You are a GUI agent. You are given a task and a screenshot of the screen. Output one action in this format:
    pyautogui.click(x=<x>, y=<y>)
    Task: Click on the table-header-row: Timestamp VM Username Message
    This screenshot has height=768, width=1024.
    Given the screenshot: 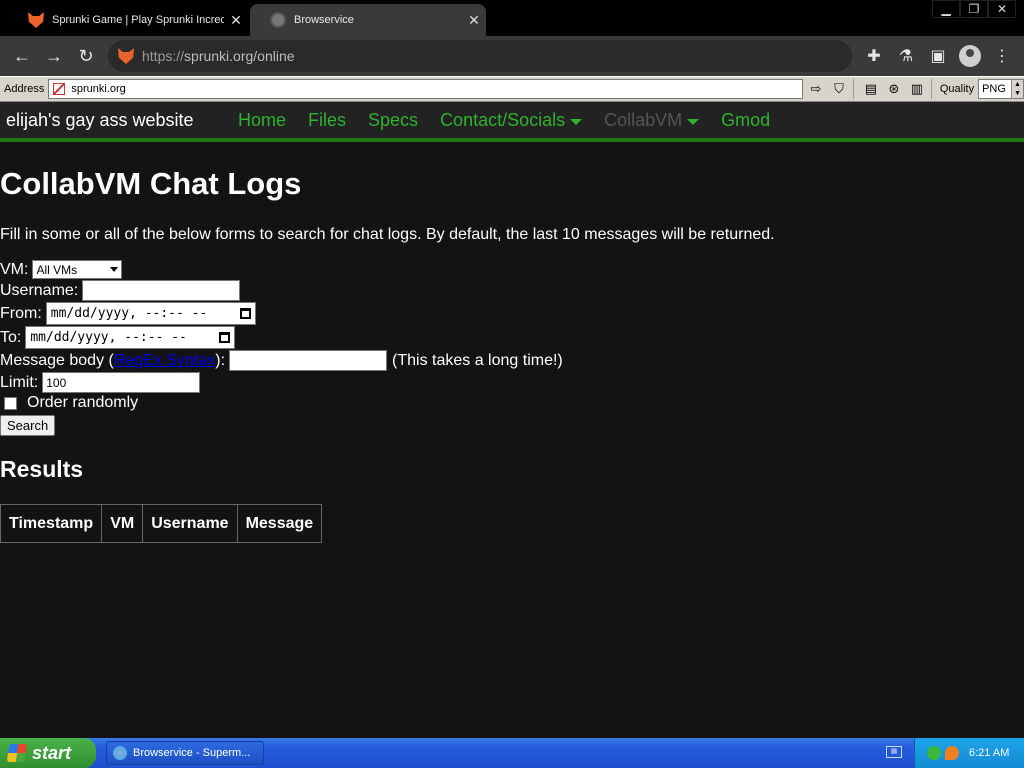 What is the action you would take?
    pyautogui.click(x=161, y=523)
    